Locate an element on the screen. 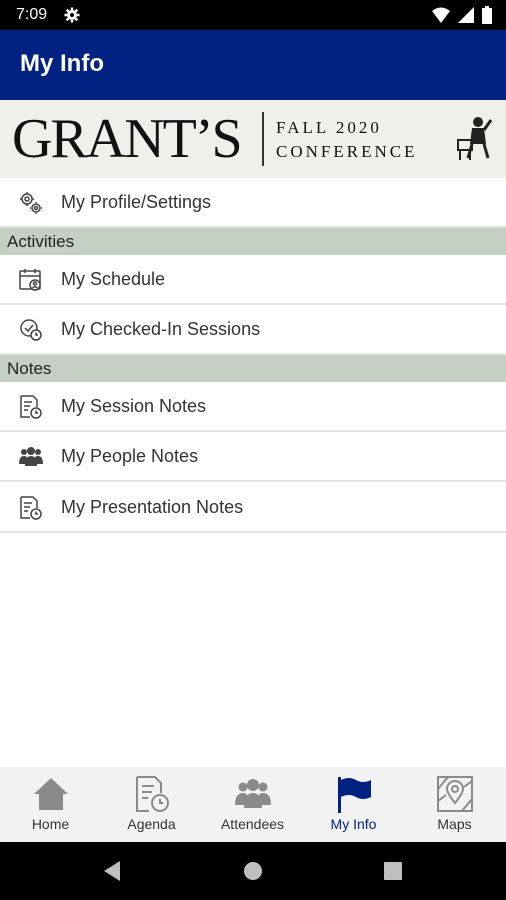  checked-in-sessions-item: My Checked-In Sessions is located at coordinates (253, 330).